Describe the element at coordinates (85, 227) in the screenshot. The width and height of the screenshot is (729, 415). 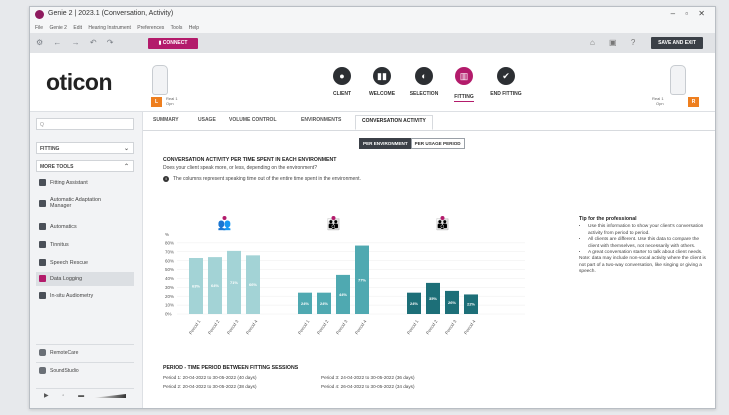
I see `sidebar-item-automatics: Automatics` at that location.